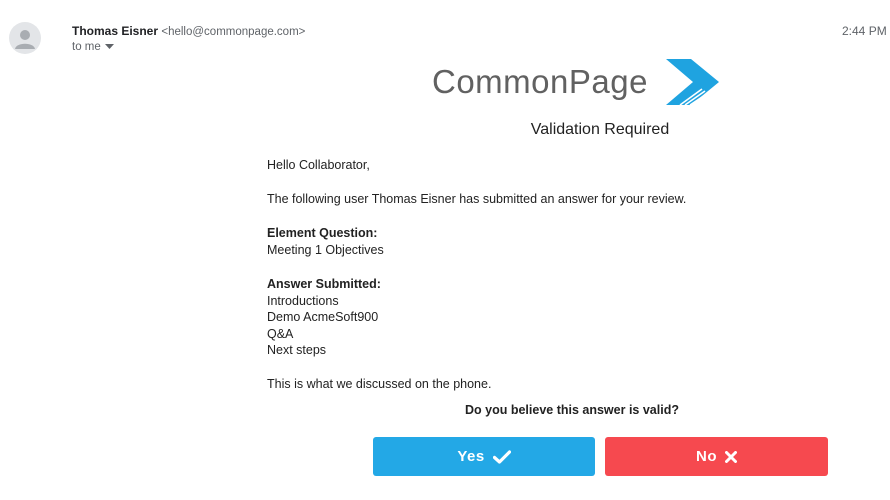  What do you see at coordinates (86, 47) in the screenshot?
I see `recipient-label: to me` at bounding box center [86, 47].